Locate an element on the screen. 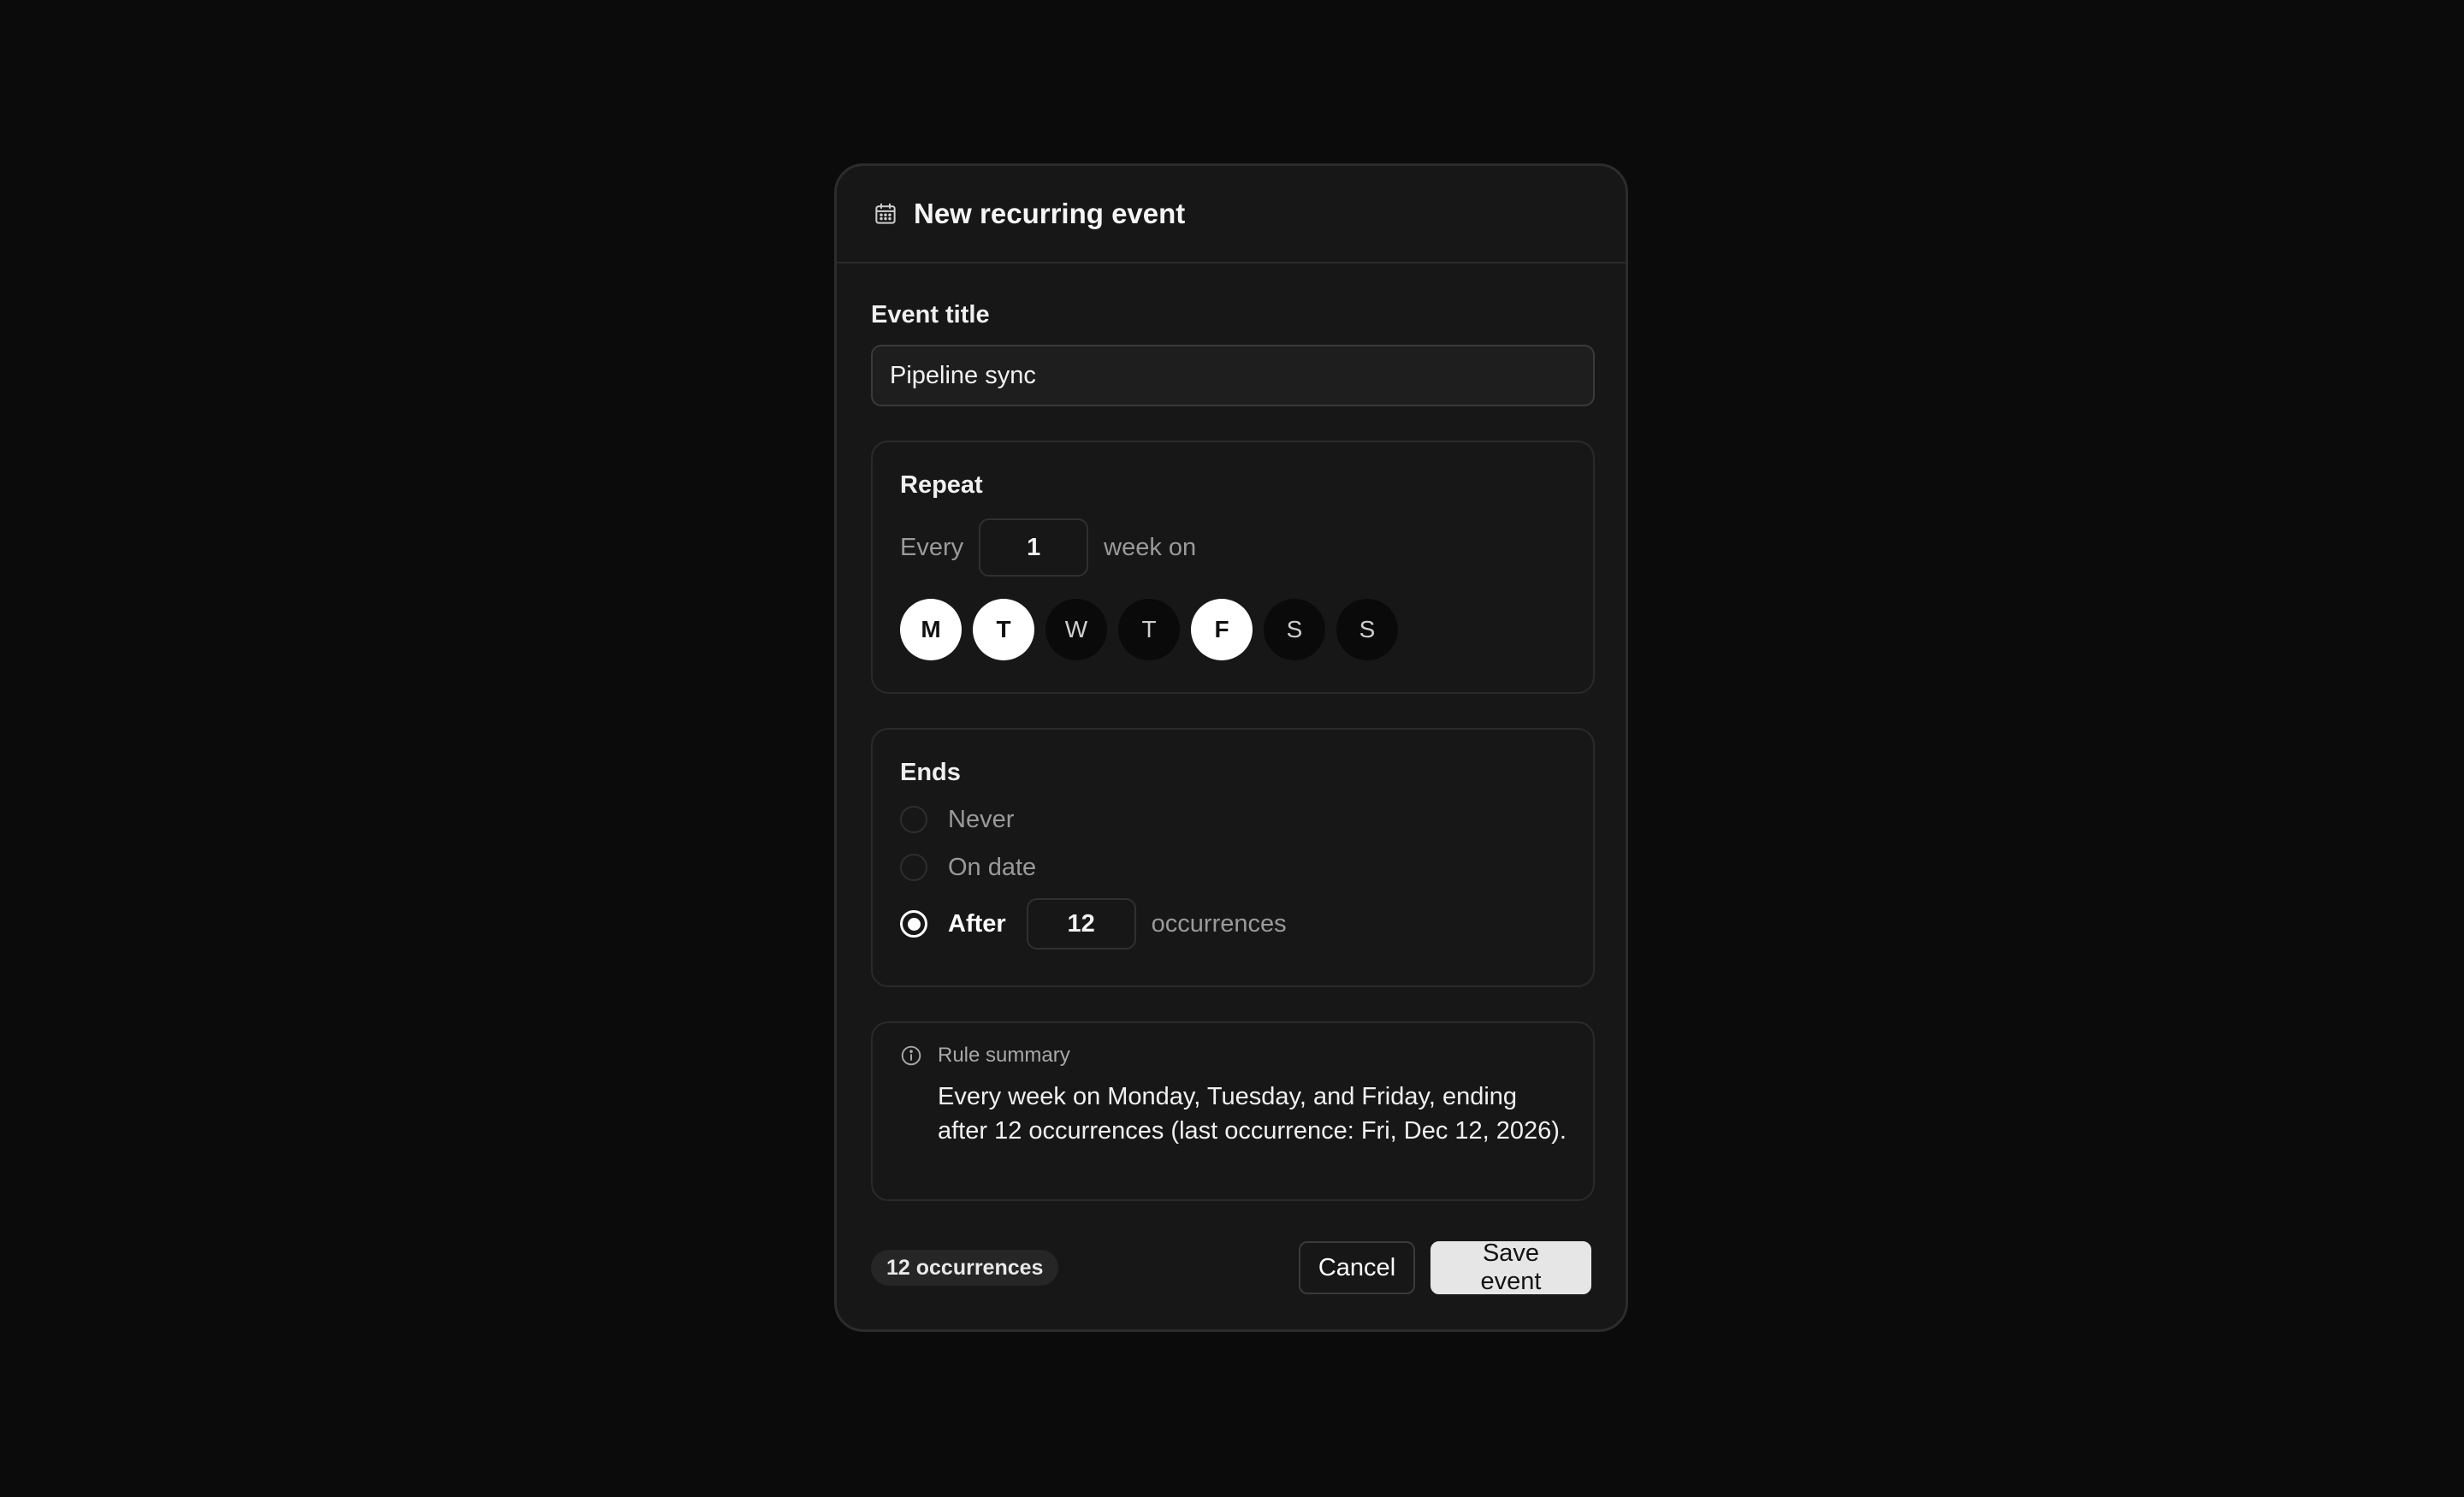 The width and height of the screenshot is (2464, 1497). cancel-button: Cancel is located at coordinates (1357, 1267).